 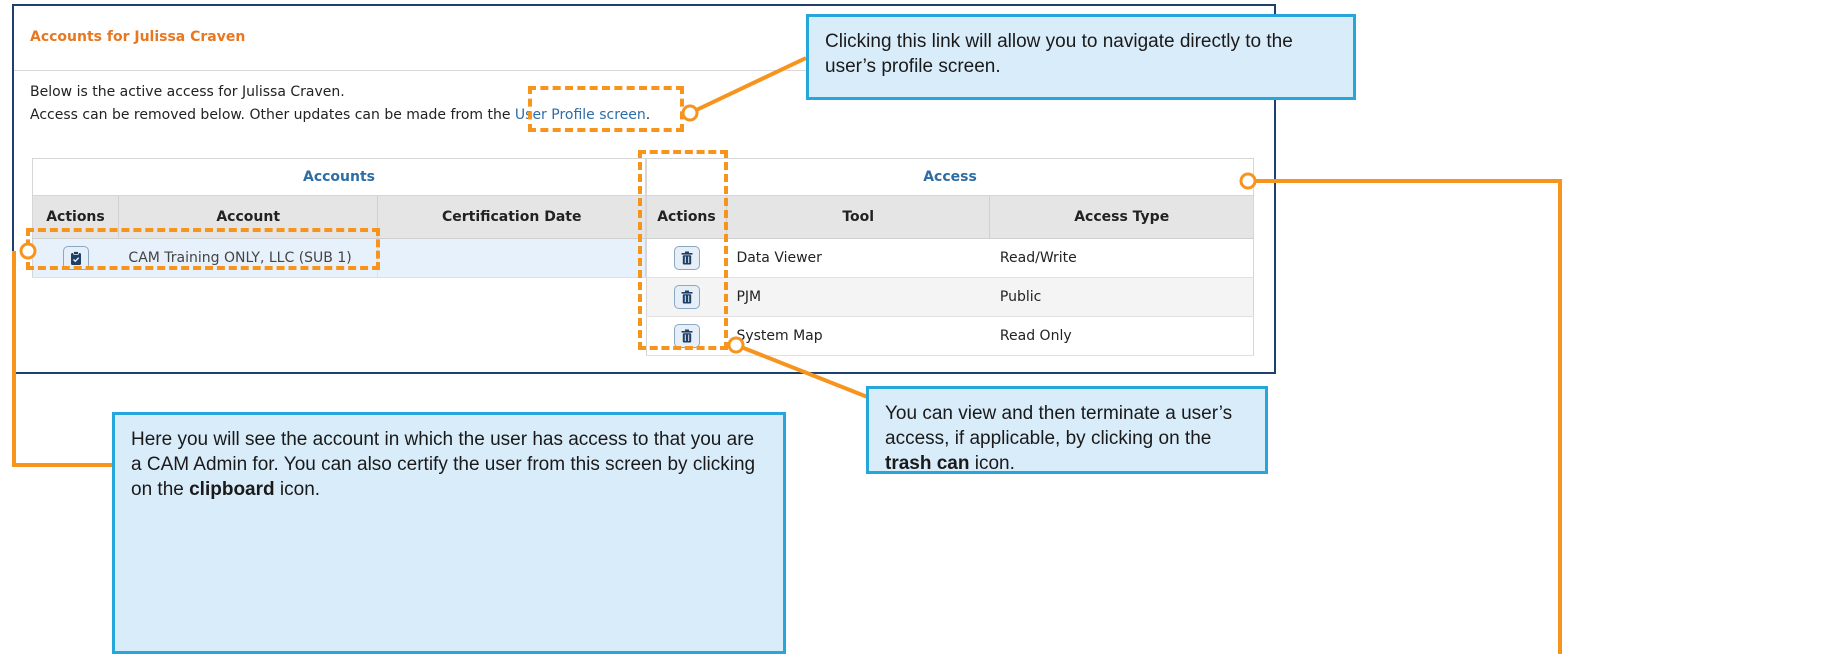 What do you see at coordinates (992, 463) in the screenshot?
I see `callout-trash-suffix: icon.` at bounding box center [992, 463].